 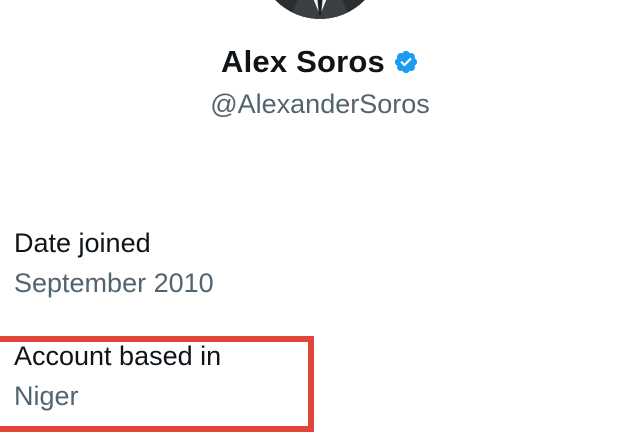 I want to click on date-joined-label: Date joined, so click(x=82, y=243).